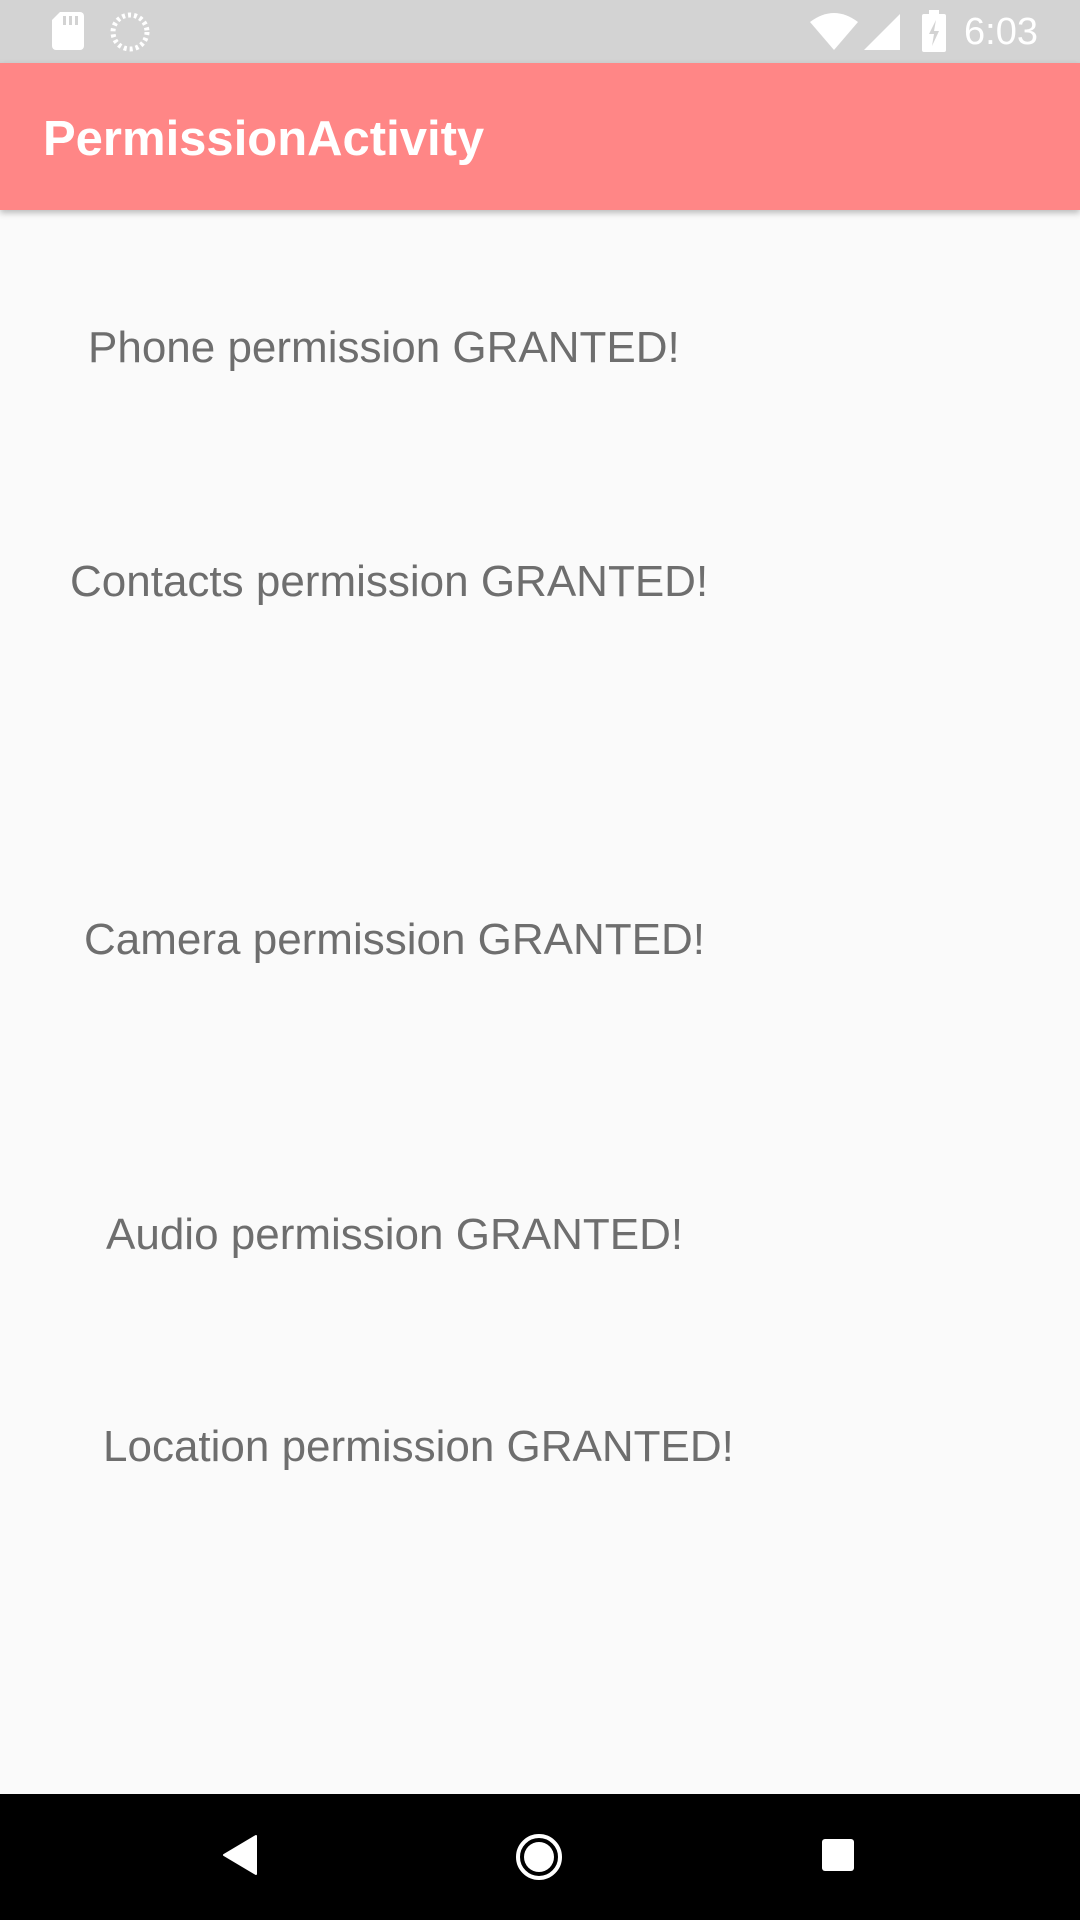 The width and height of the screenshot is (1080, 1920). Describe the element at coordinates (418, 1446) in the screenshot. I see `location-permission-text: Location permission GRANTED!` at that location.